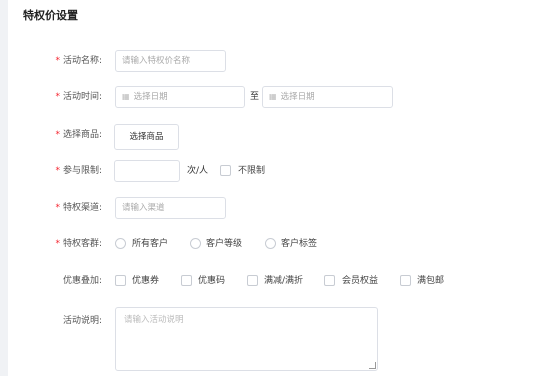  What do you see at coordinates (50, 15) in the screenshot?
I see `page-title: 特权价设置` at bounding box center [50, 15].